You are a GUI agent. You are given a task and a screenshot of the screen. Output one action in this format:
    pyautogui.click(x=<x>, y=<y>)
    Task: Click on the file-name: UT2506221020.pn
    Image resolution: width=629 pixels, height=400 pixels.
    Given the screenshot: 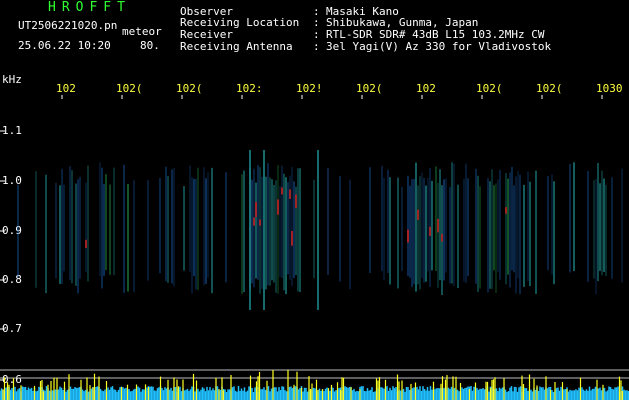 What is the action you would take?
    pyautogui.click(x=68, y=25)
    